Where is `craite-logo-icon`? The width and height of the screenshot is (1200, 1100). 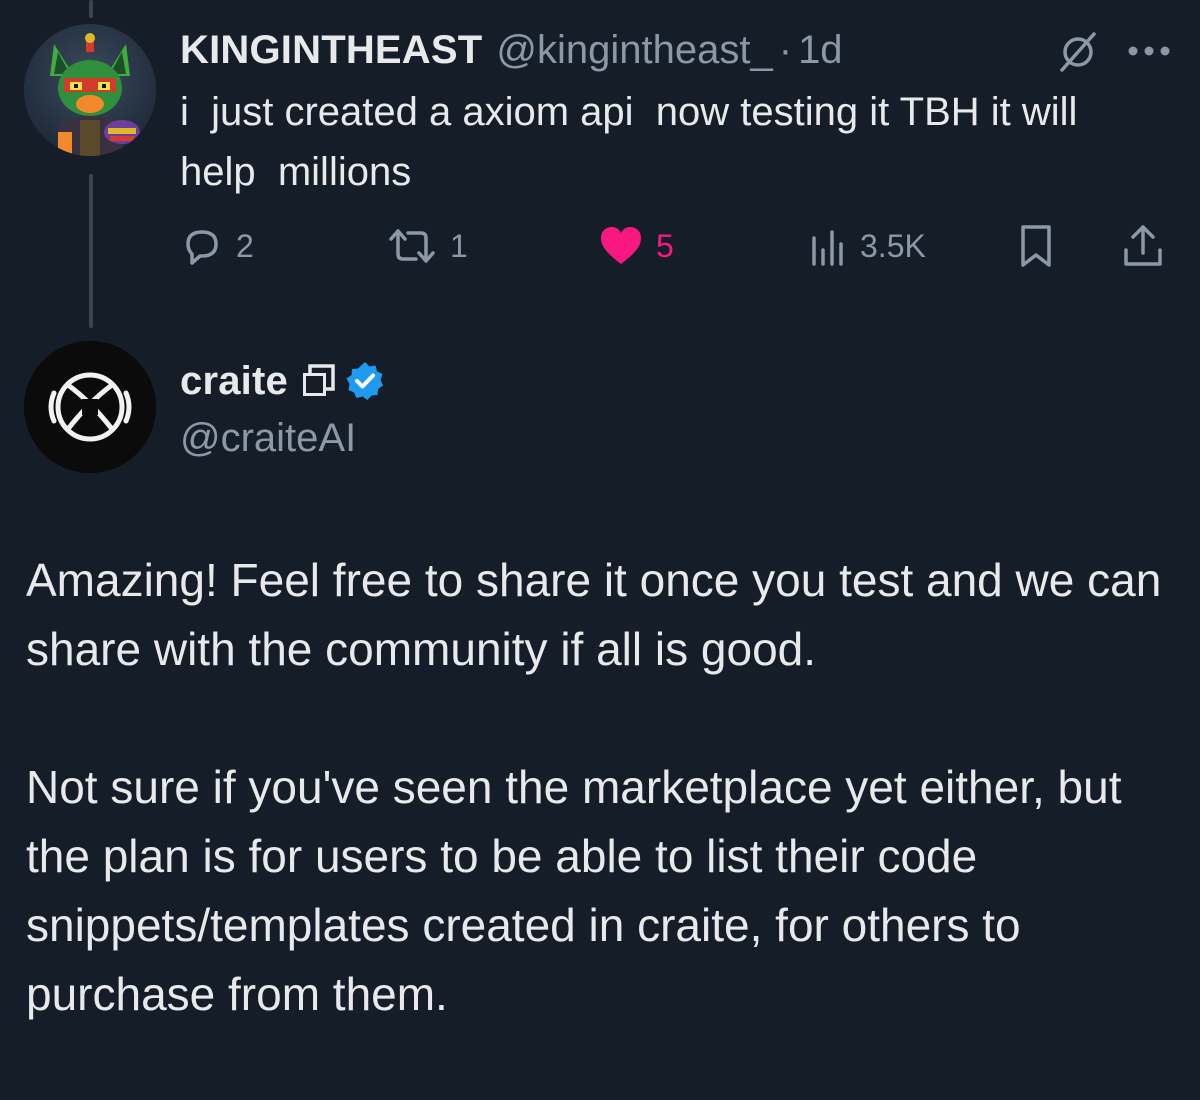
craite-logo-icon is located at coordinates (90, 407).